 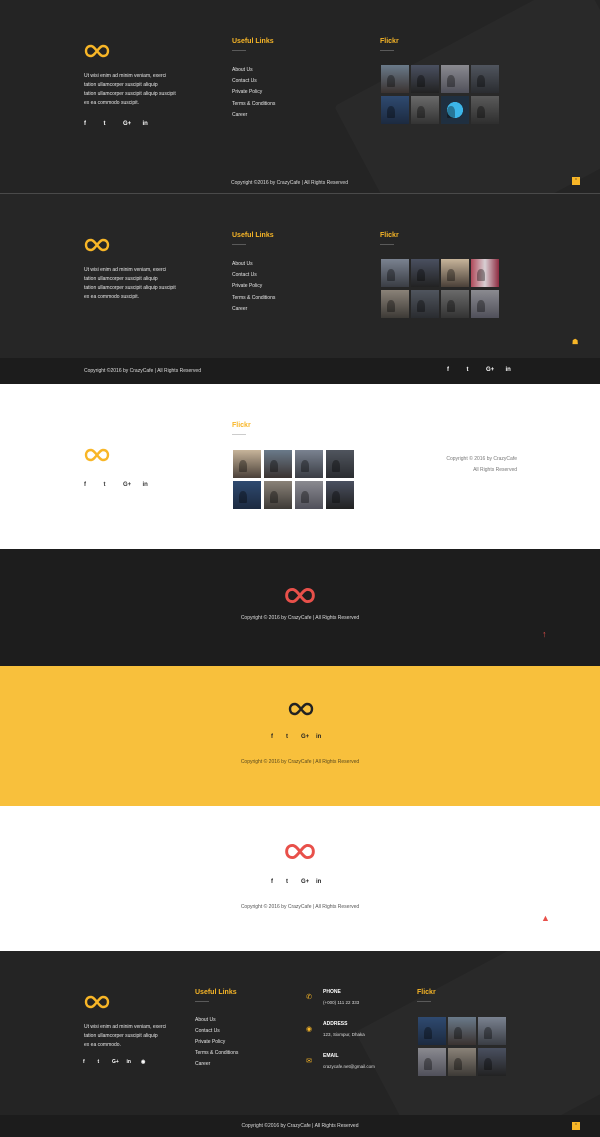 I want to click on map-marker-icon: ◉, so click(x=309, y=1029).